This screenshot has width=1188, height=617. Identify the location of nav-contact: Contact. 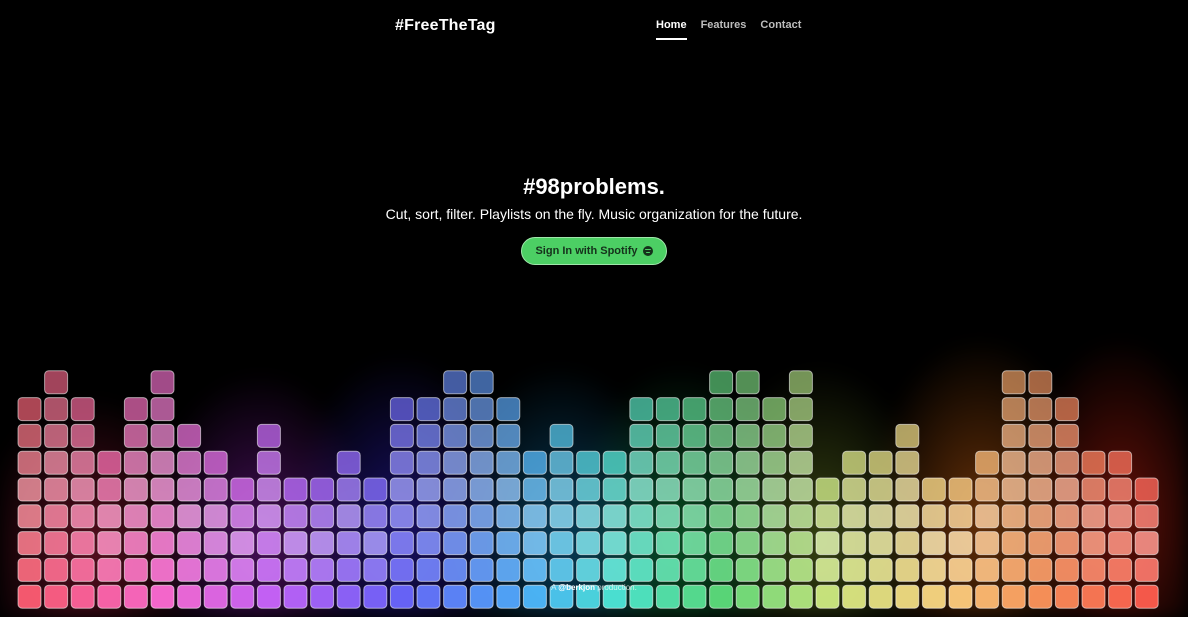
(780, 29).